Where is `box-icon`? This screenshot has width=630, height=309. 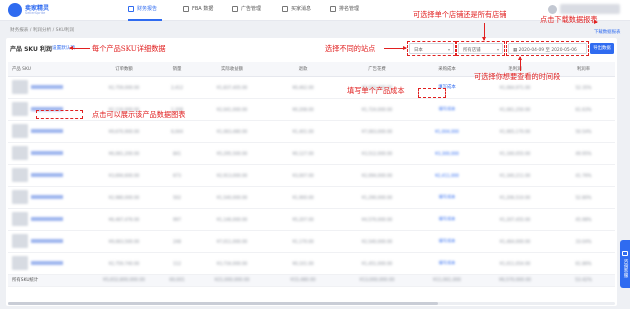
box-icon is located at coordinates (186, 8).